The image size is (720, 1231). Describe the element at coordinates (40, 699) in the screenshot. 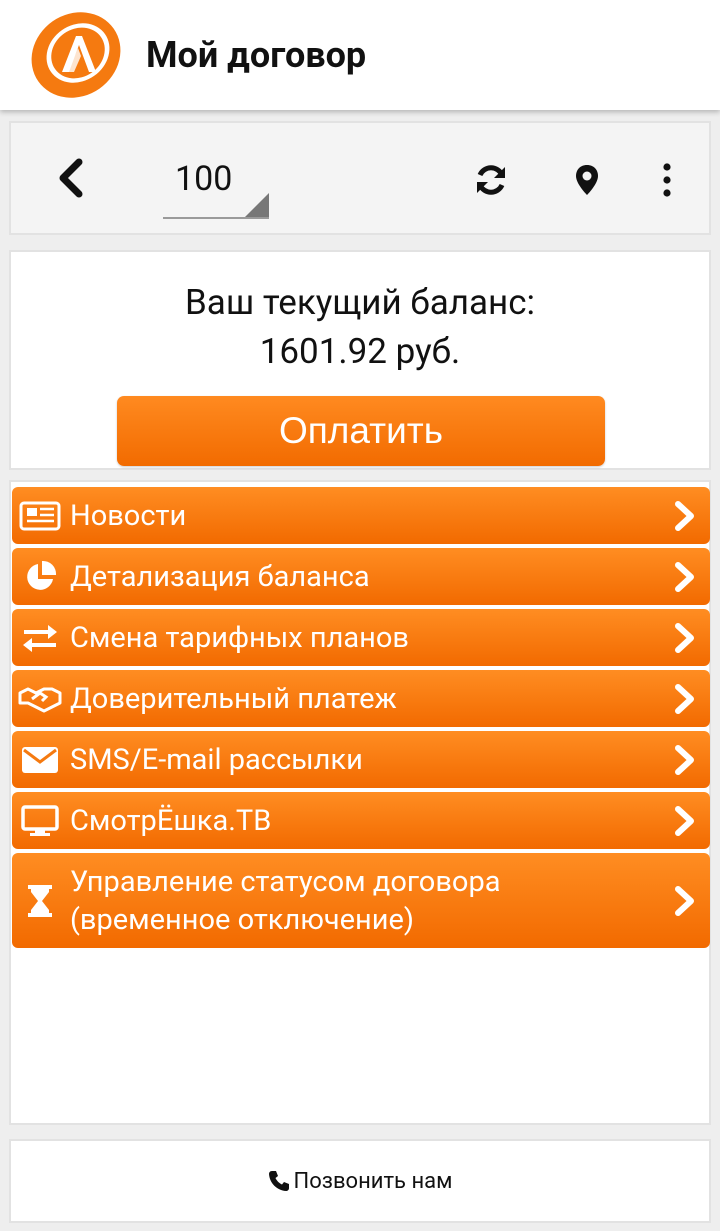

I see `handshake-icon` at that location.